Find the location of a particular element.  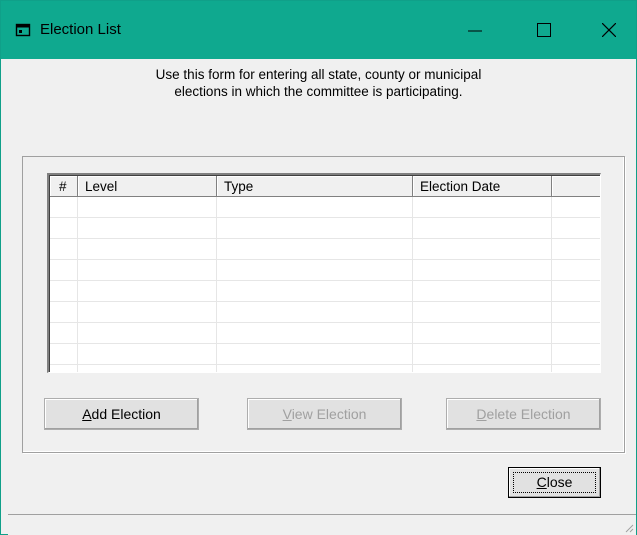

view-election-button: View Election is located at coordinates (324, 414).